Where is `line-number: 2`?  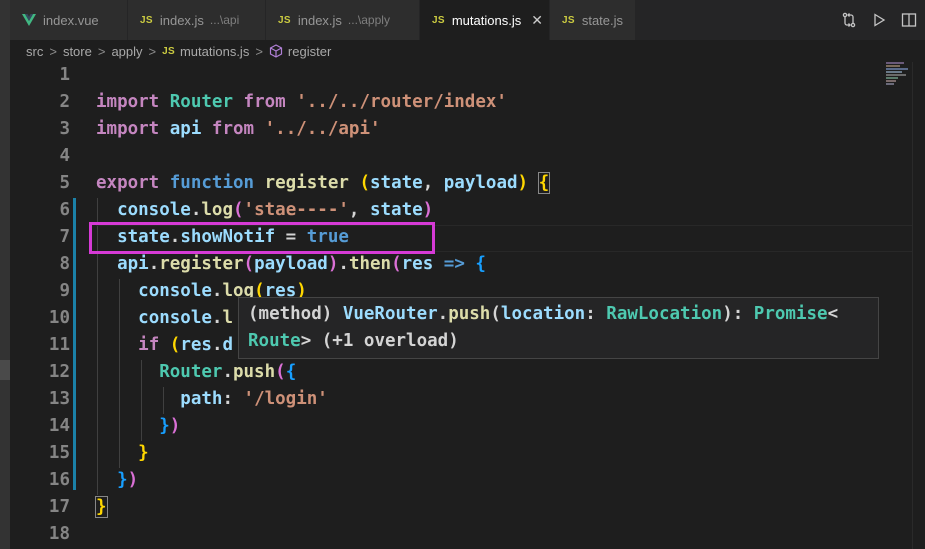
line-number: 2 is located at coordinates (64, 102).